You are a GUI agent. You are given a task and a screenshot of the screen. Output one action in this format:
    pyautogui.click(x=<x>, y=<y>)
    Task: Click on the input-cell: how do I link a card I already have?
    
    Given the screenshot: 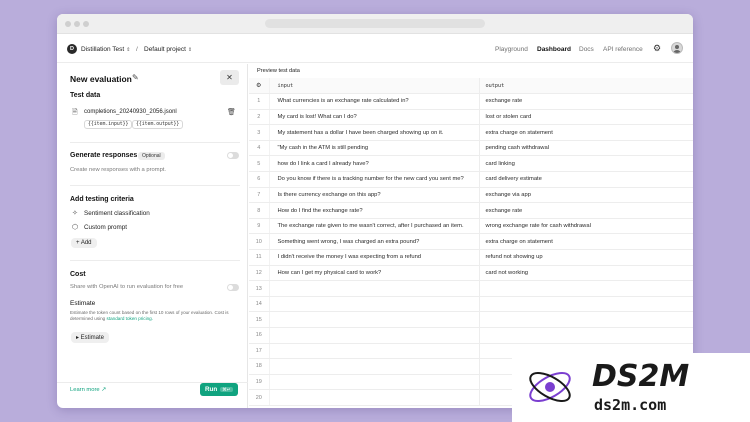 What is the action you would take?
    pyautogui.click(x=374, y=164)
    